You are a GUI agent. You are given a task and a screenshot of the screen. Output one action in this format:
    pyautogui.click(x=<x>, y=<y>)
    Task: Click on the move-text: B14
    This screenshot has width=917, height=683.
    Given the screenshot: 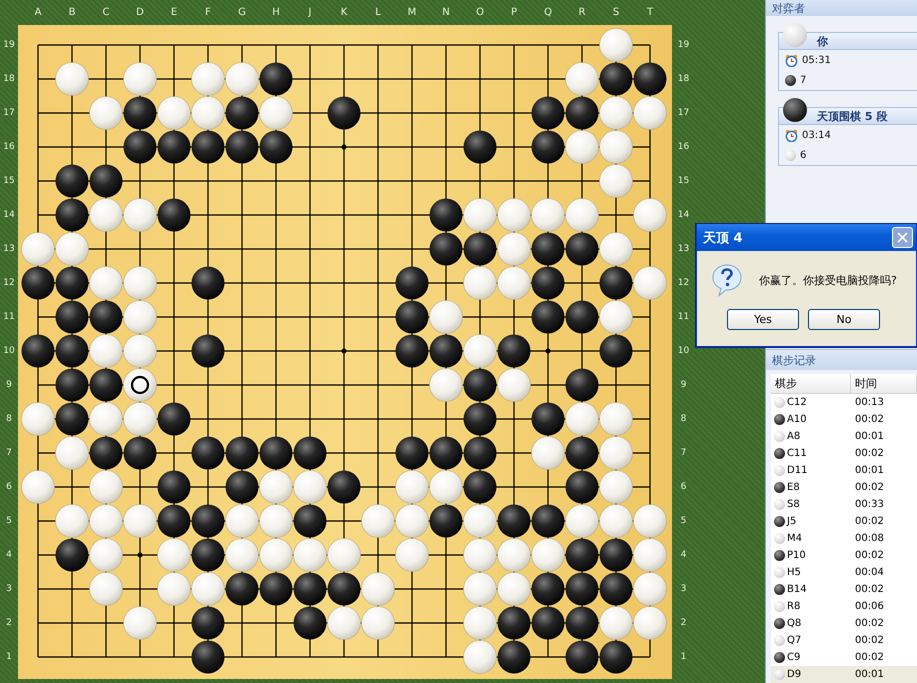 What is the action you would take?
    pyautogui.click(x=797, y=589)
    